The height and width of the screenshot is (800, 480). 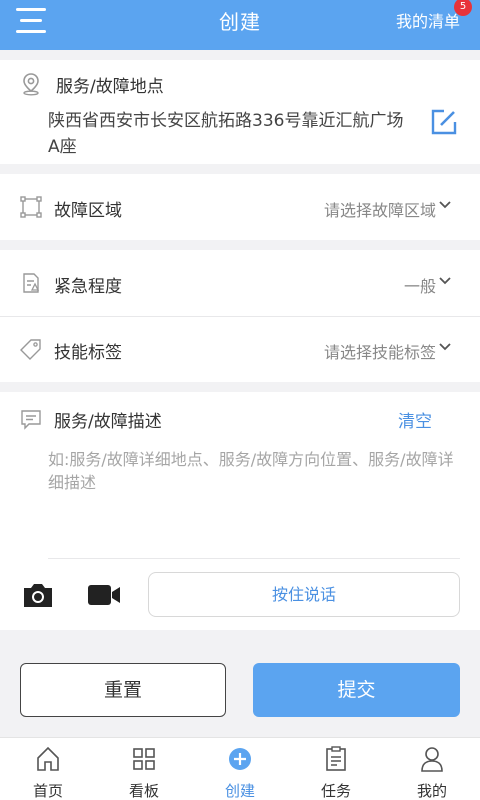 I want to click on tab-mine: 我的, so click(x=432, y=769).